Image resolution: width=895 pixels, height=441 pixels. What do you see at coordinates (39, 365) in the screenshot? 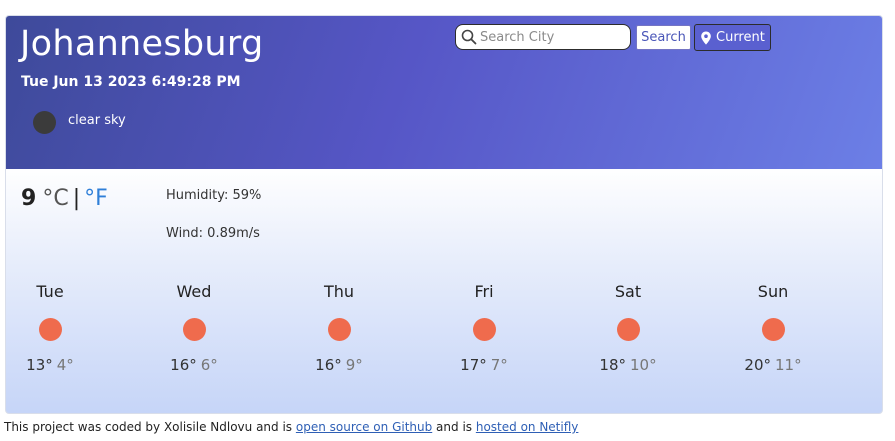
I see `forecast-high: 13°` at bounding box center [39, 365].